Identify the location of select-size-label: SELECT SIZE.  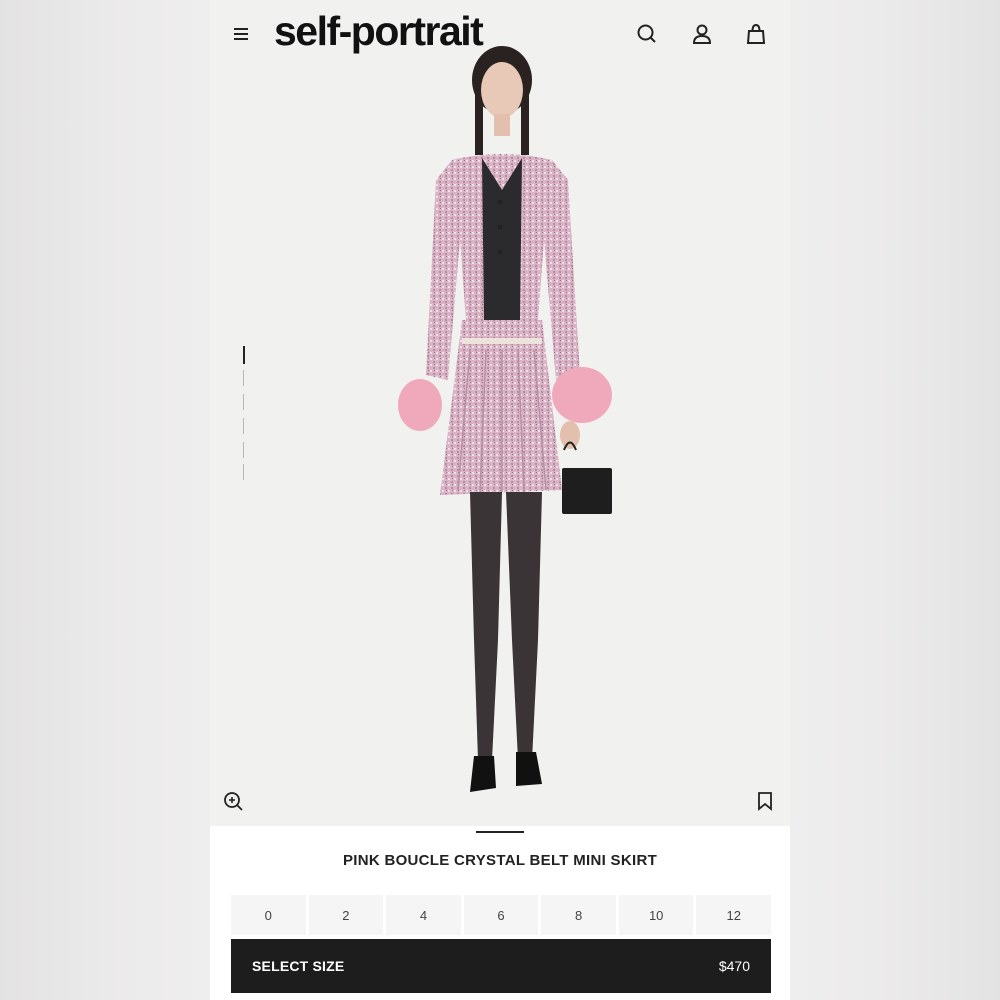
(298, 966).